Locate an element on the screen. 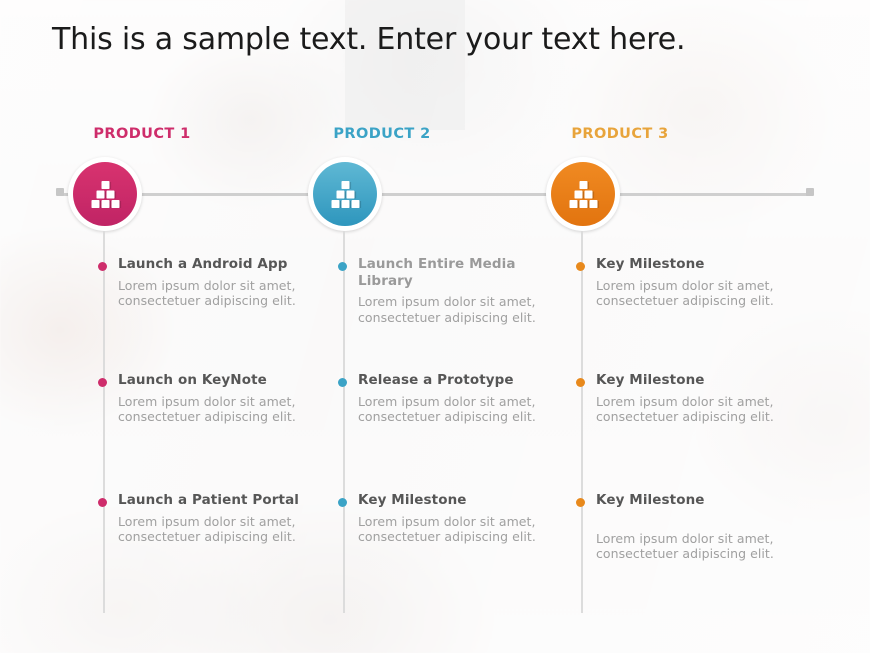 The width and height of the screenshot is (870, 653). background-panel-shape is located at coordinates (405, 65).